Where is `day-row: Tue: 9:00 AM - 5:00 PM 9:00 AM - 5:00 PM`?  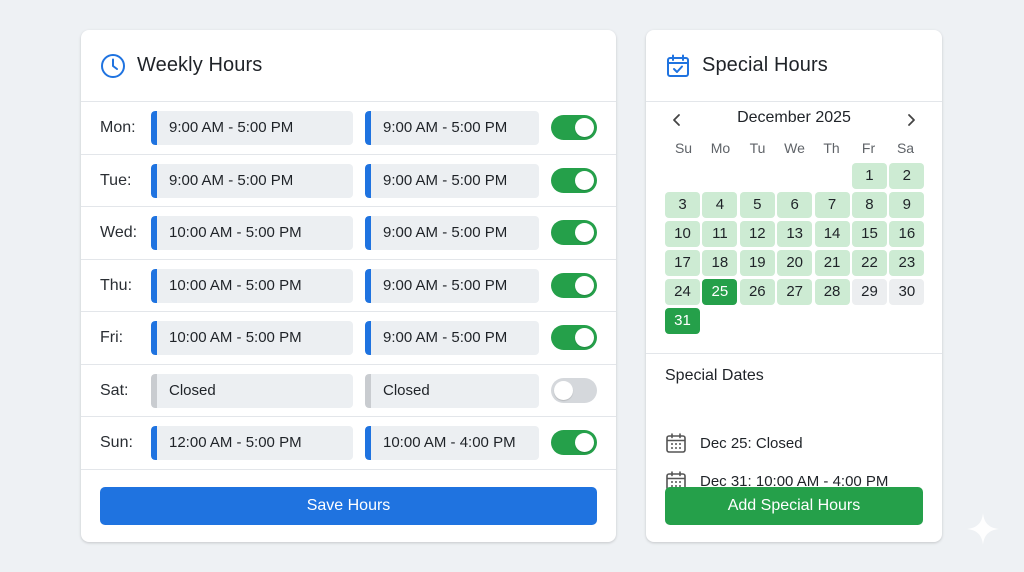
day-row: Tue: 9:00 AM - 5:00 PM 9:00 AM - 5:00 PM is located at coordinates (348, 181).